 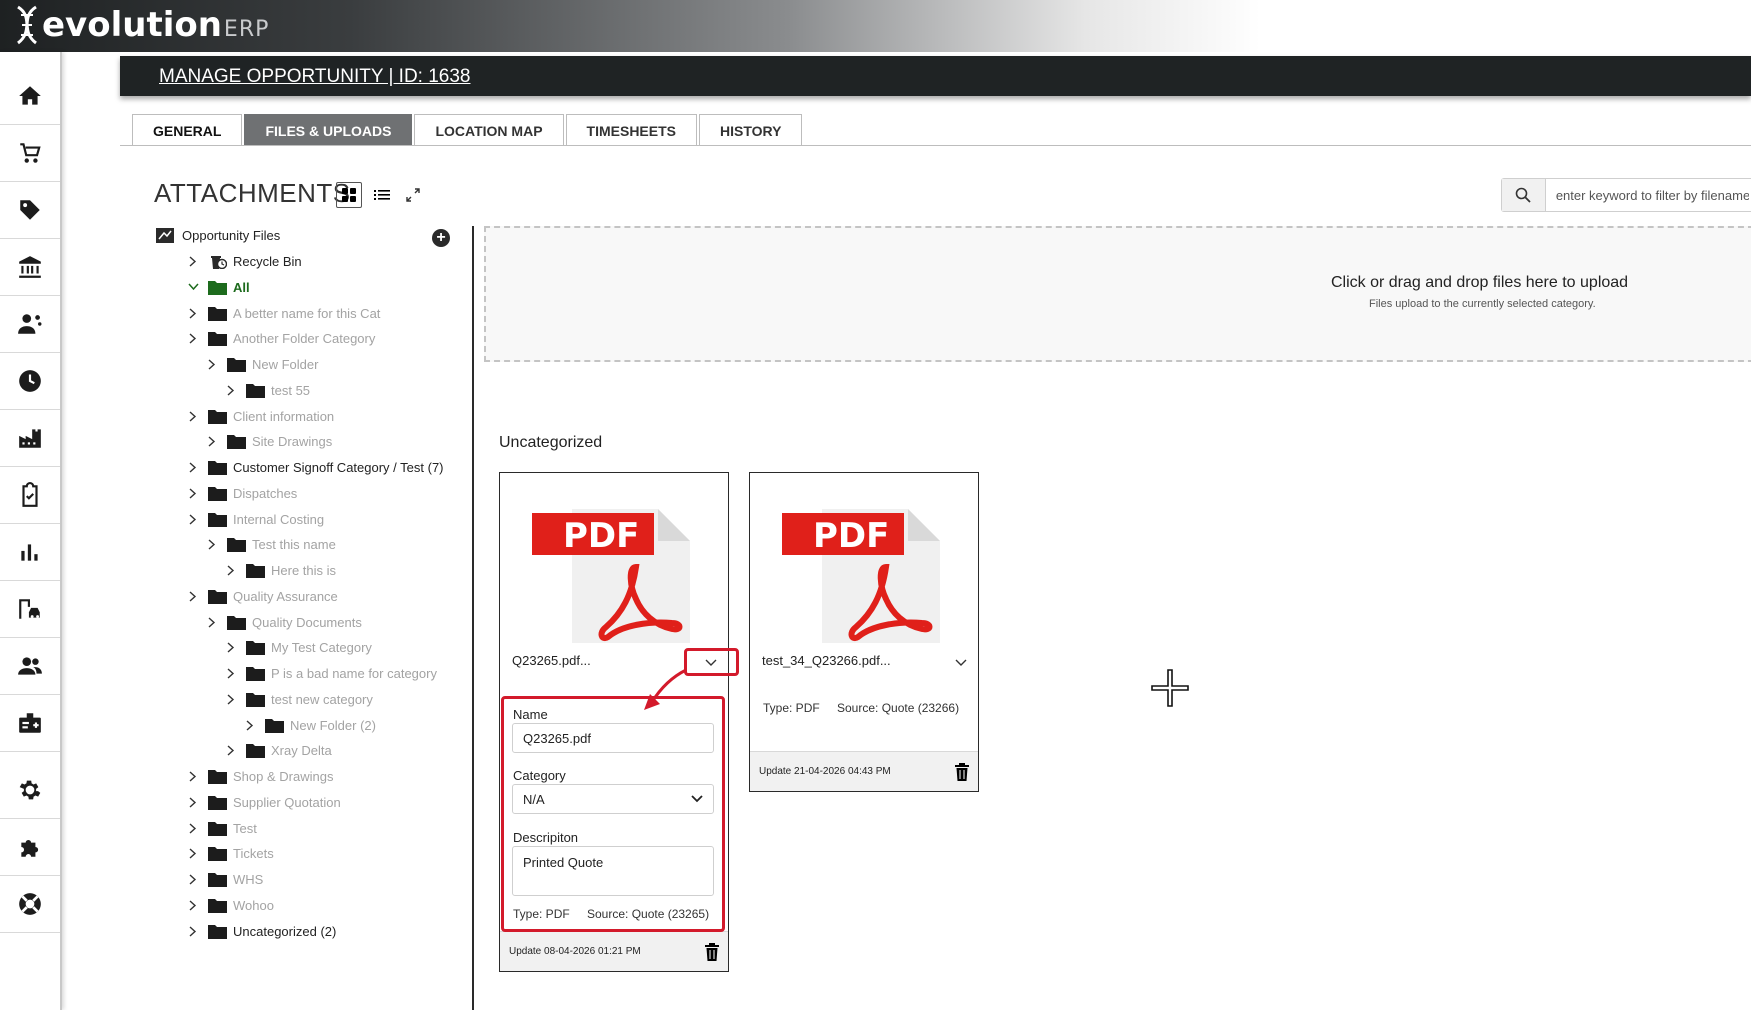 What do you see at coordinates (224, 879) in the screenshot?
I see `tree-node: WHS` at bounding box center [224, 879].